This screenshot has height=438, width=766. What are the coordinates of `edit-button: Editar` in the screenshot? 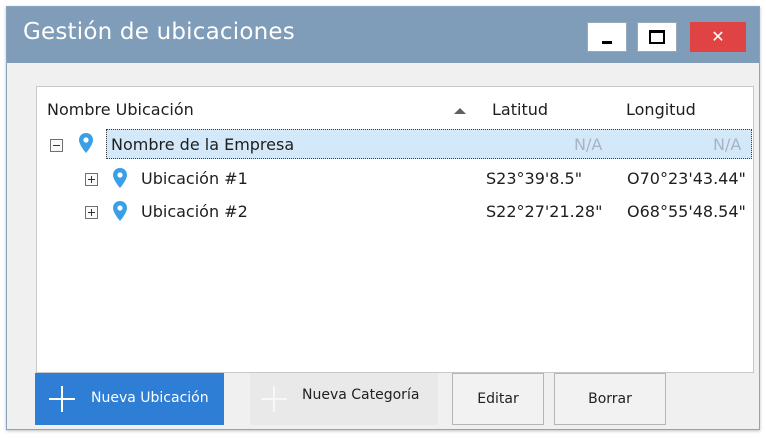 It's located at (498, 399).